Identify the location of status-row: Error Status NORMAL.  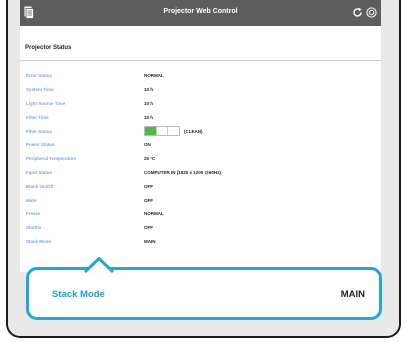
(200, 76).